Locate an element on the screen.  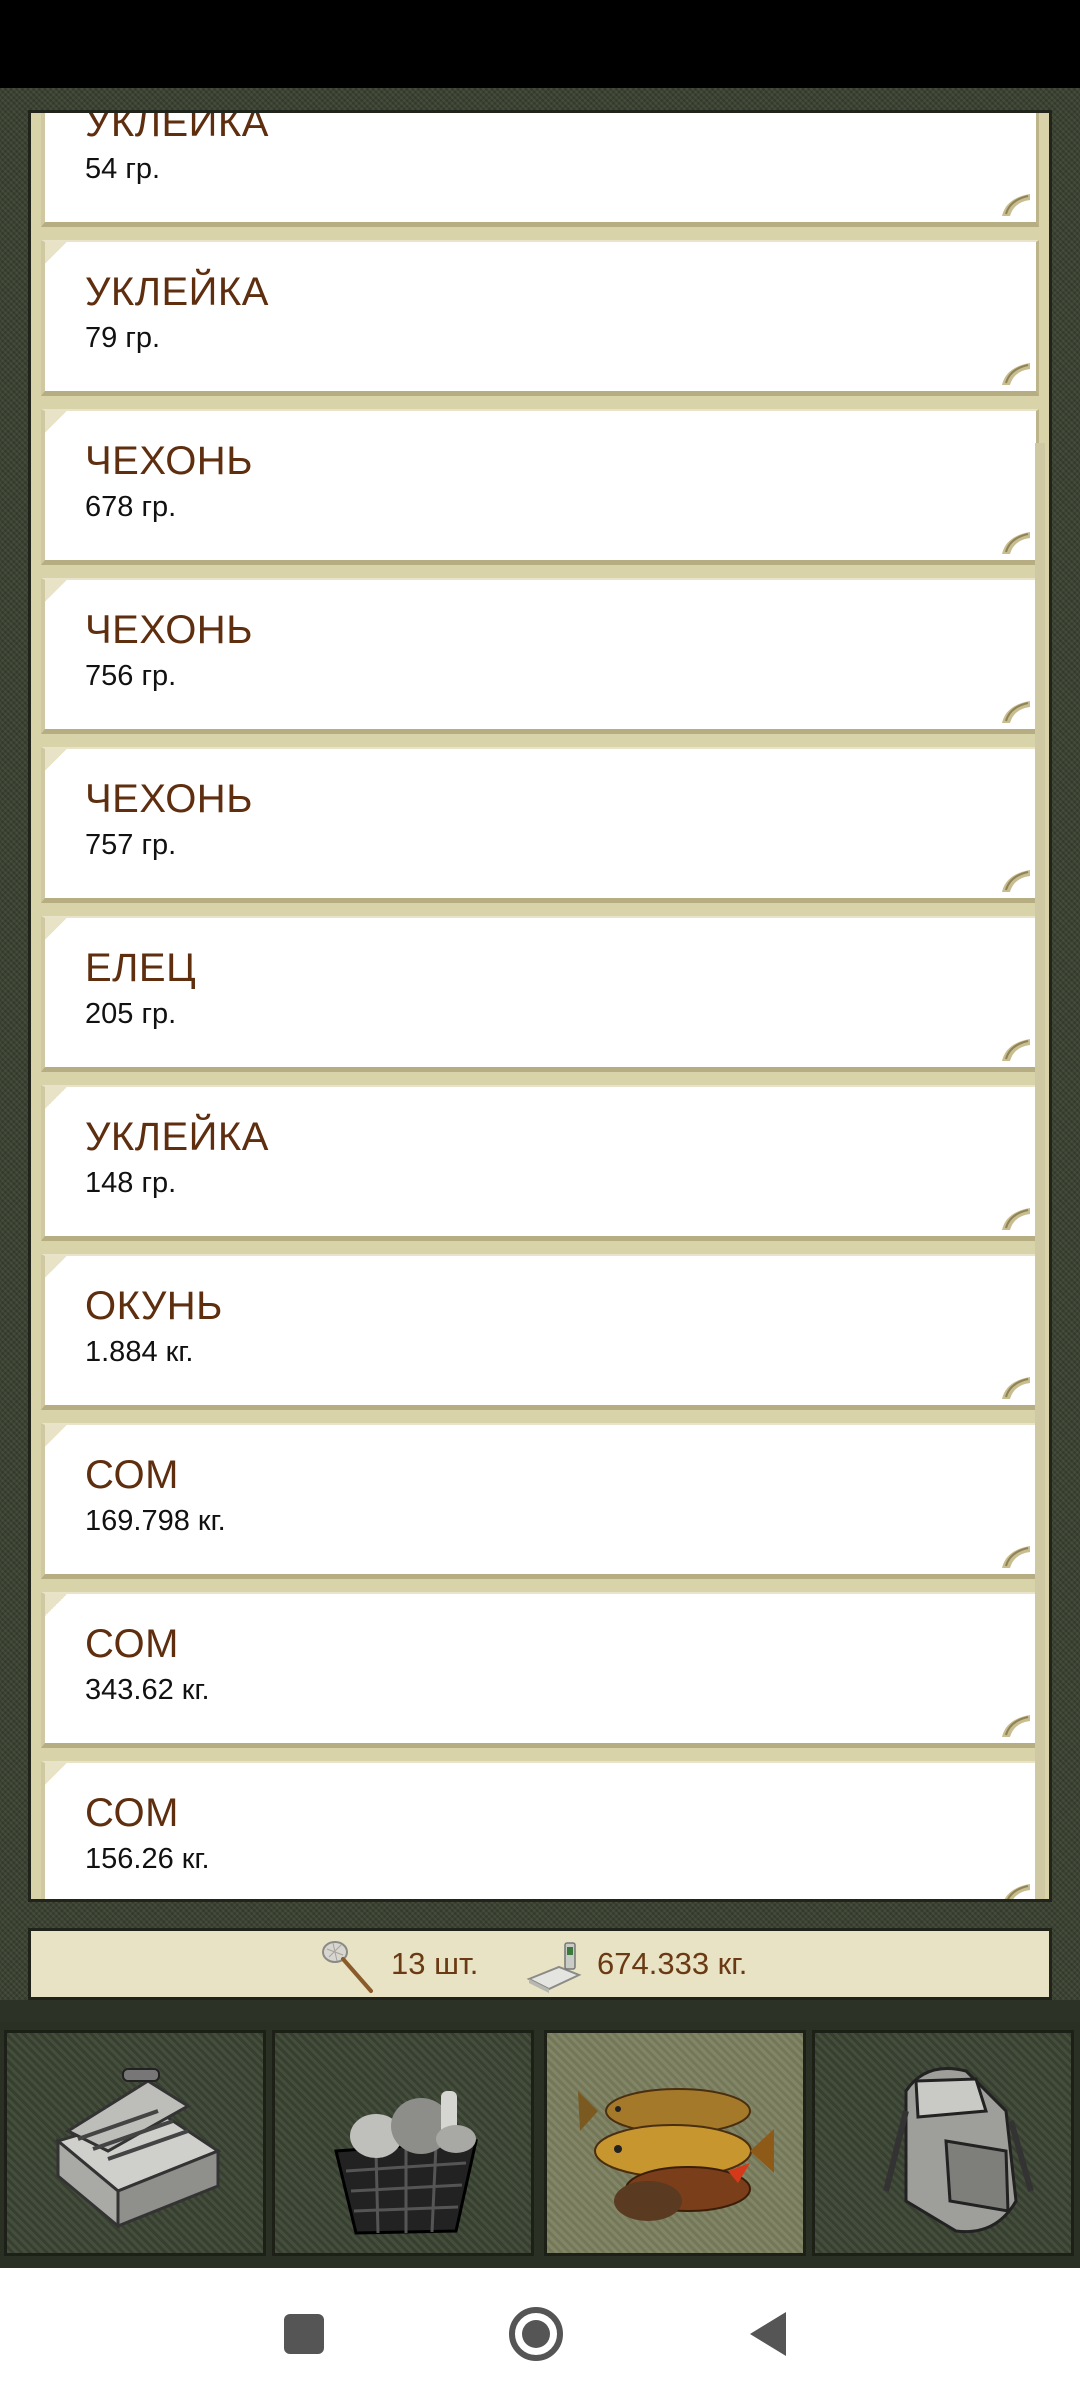
catch-card: УКЛЕЙКА 148 гр. is located at coordinates (540, 1163).